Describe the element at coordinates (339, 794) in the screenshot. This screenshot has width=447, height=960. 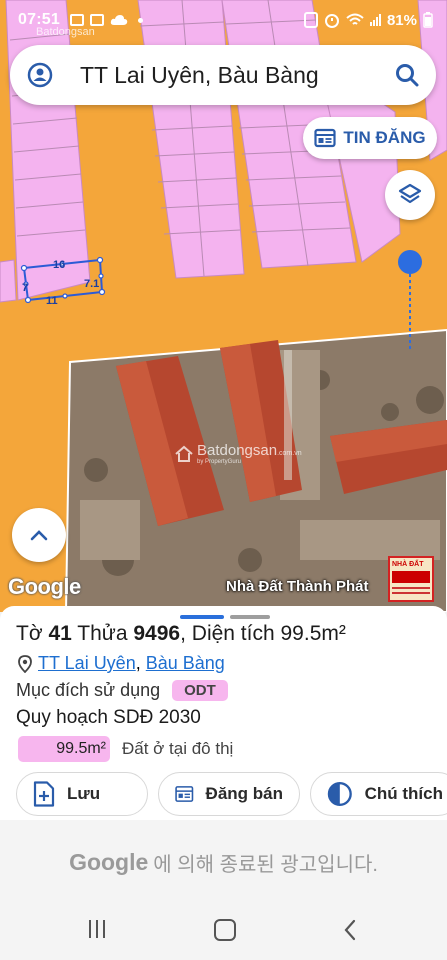
I see `legend-contrast-icon` at that location.